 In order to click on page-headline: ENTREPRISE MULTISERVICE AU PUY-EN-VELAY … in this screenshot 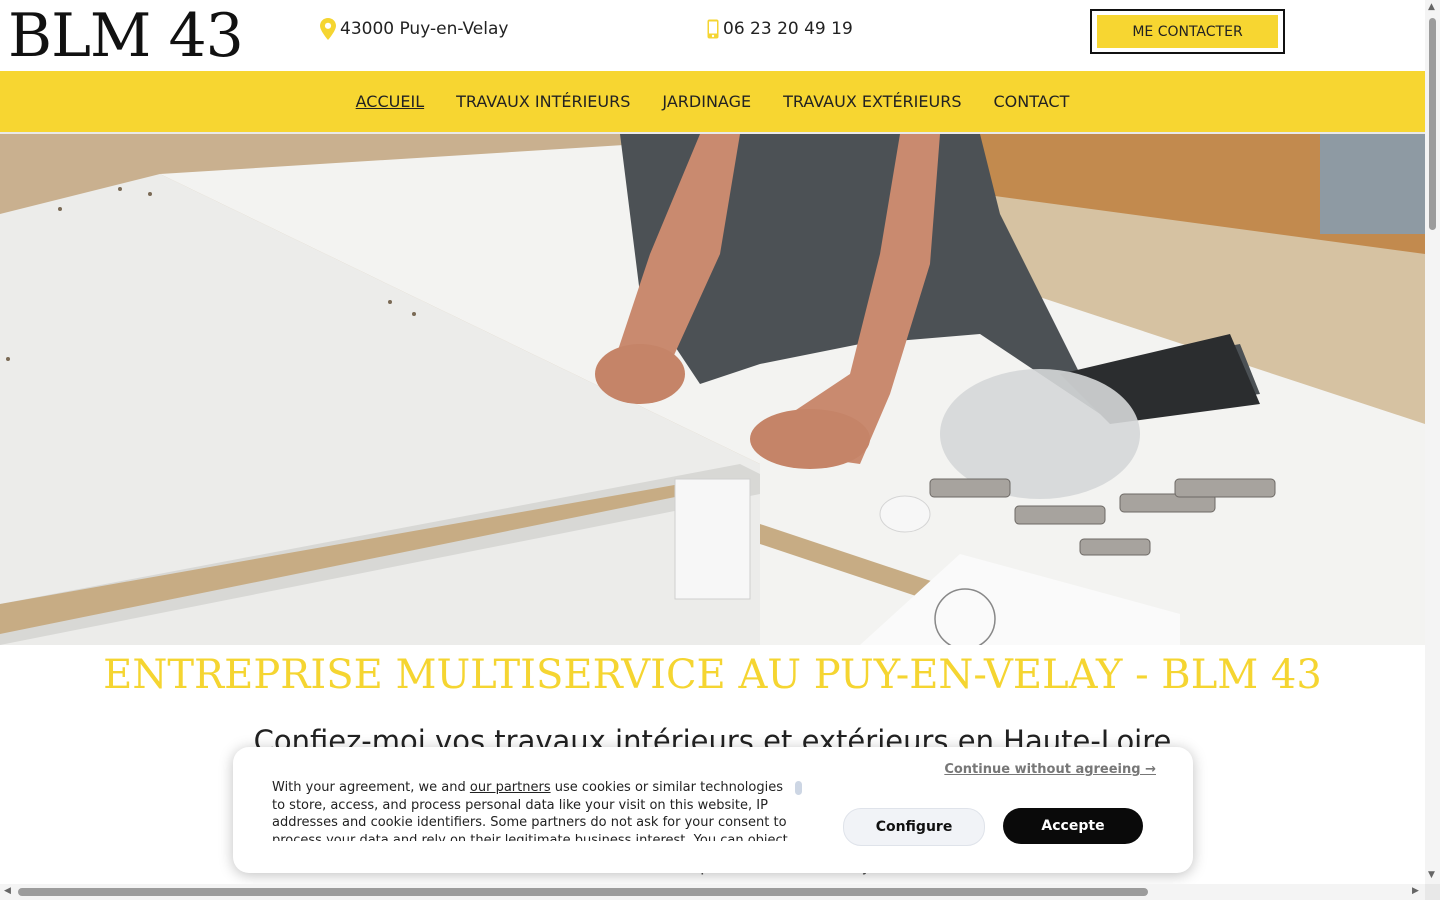, I will do `click(712, 675)`.